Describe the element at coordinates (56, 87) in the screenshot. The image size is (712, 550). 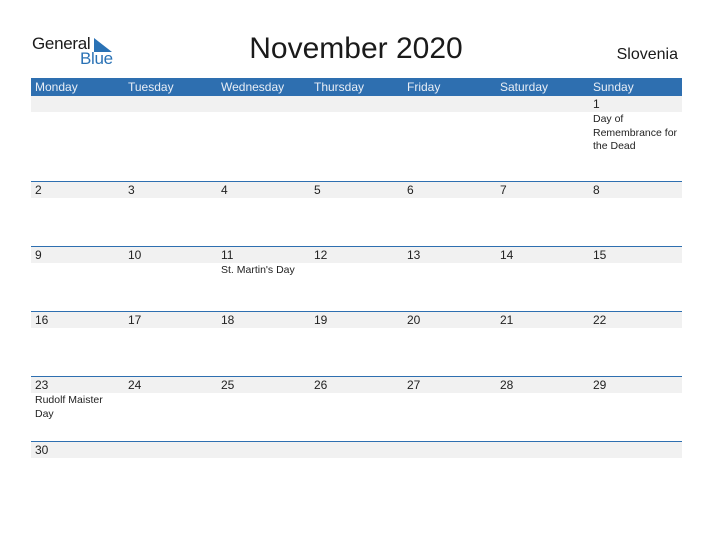
I see `weekday-monday: Monday` at that location.